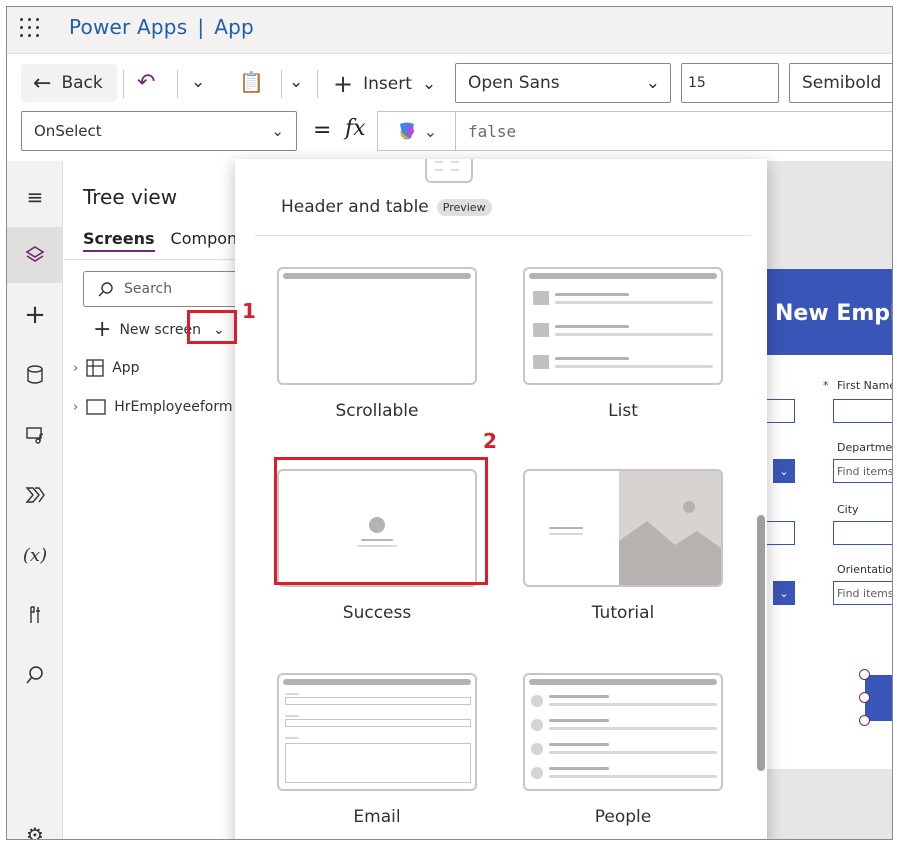  I want to click on app-launcher-icon, so click(30, 28).